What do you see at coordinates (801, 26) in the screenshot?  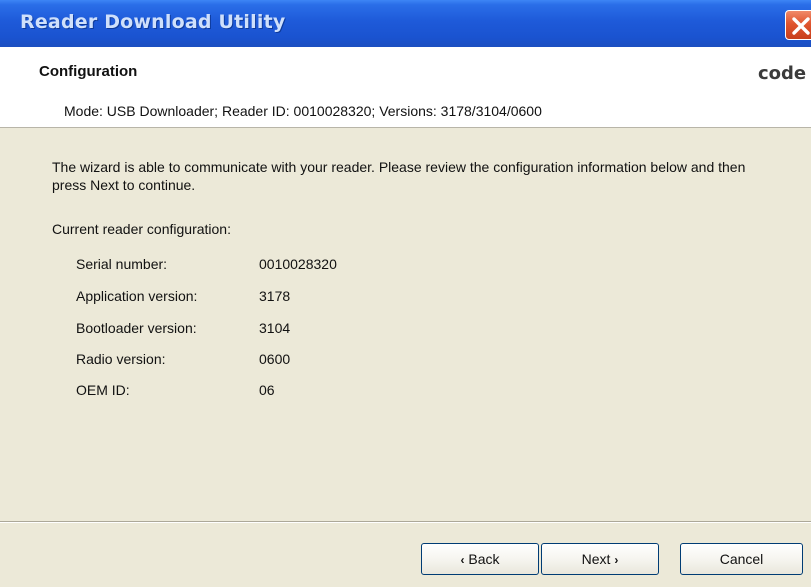 I see `close-icon` at bounding box center [801, 26].